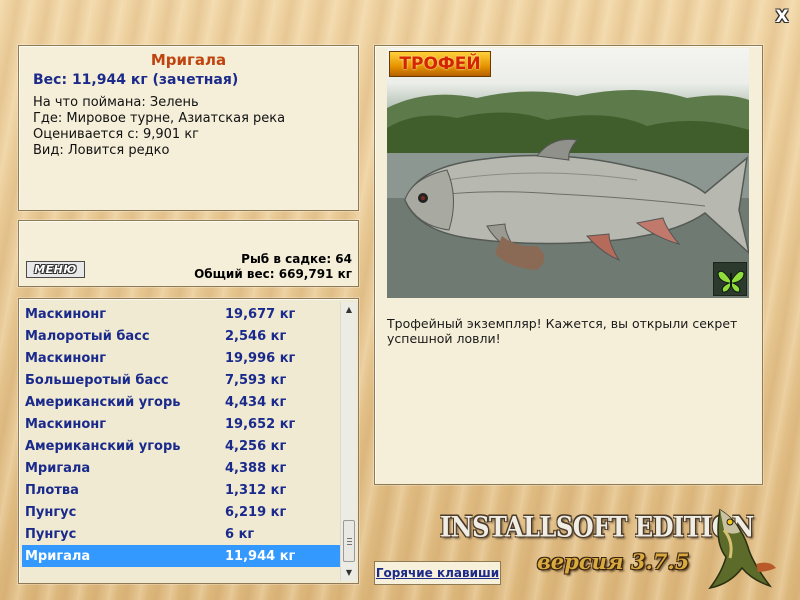  What do you see at coordinates (97, 380) in the screenshot?
I see `catch-fish-name: Большеротый басс` at bounding box center [97, 380].